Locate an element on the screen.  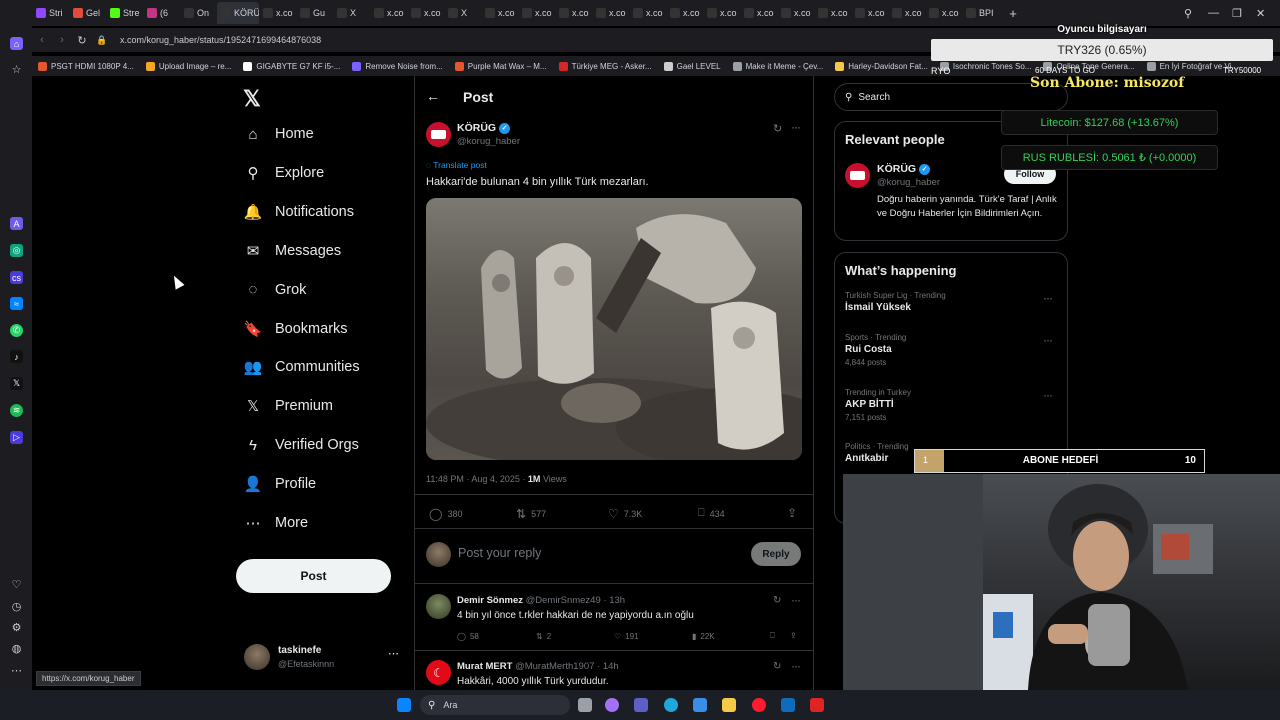
reply-1-like-action: ♡ 191 is located at coordinates (626, 636).